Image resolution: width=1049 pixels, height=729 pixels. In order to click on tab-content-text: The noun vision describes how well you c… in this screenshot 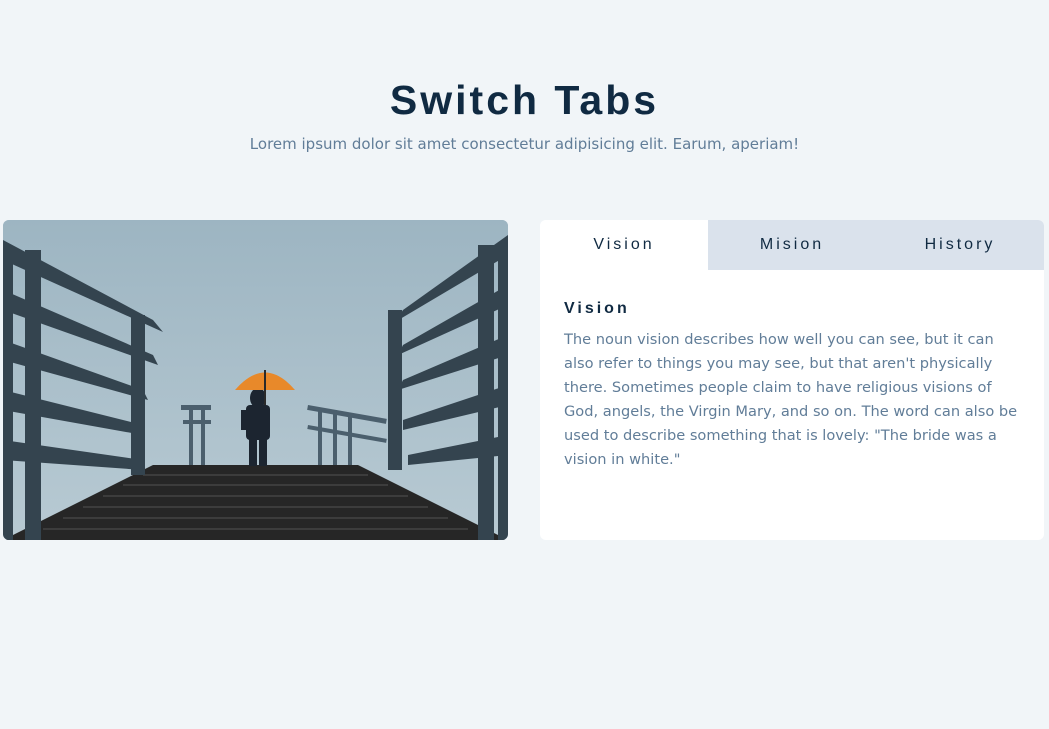, I will do `click(791, 399)`.